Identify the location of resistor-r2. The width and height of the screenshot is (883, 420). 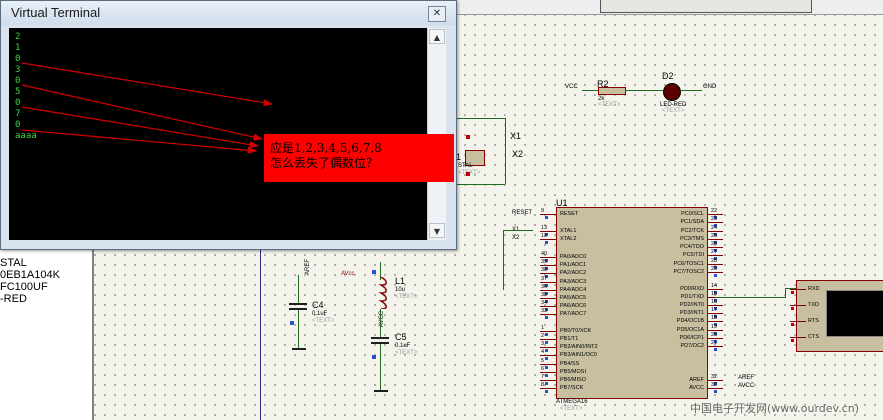
(612, 91).